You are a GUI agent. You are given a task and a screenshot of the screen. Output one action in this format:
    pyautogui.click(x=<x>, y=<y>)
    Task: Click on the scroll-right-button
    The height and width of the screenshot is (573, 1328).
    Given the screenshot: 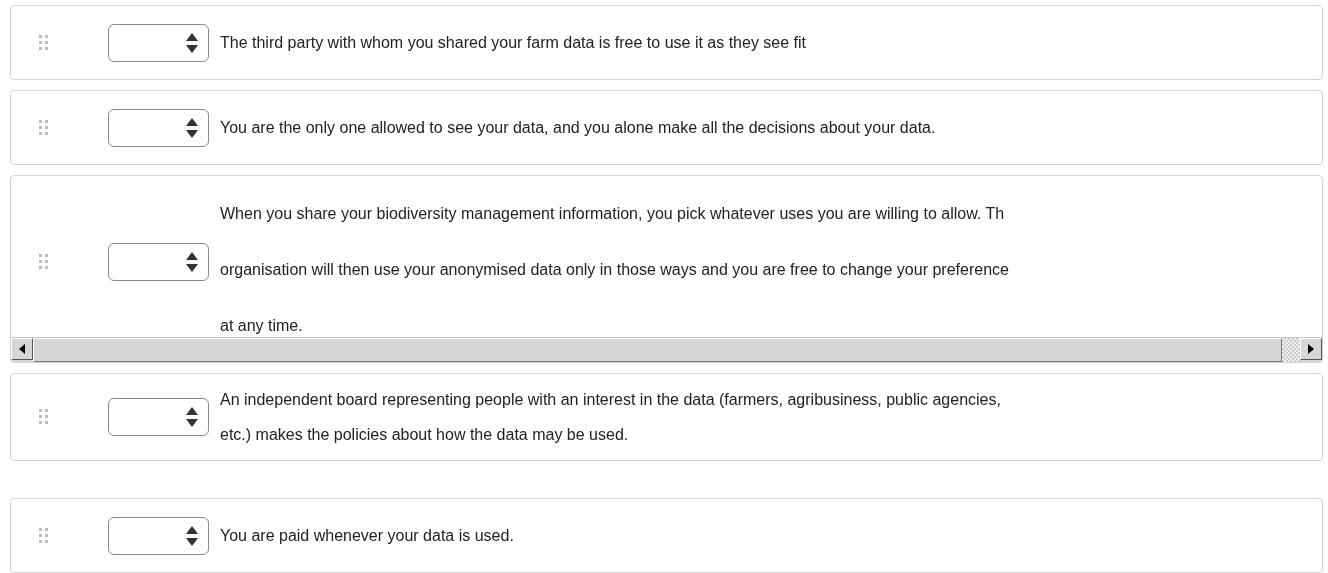 What is the action you would take?
    pyautogui.click(x=1311, y=349)
    